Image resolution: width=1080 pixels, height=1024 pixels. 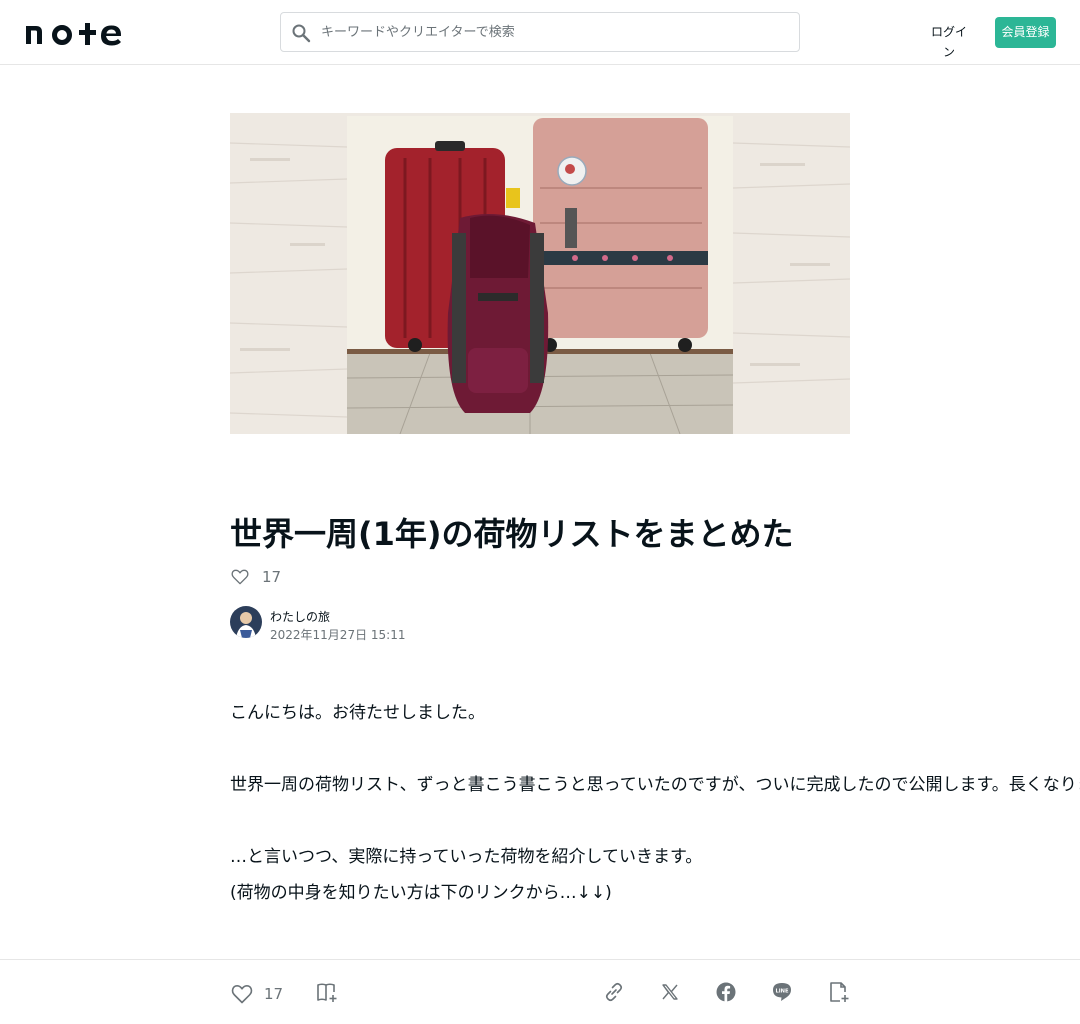 I want to click on search-box, so click(x=540, y=32).